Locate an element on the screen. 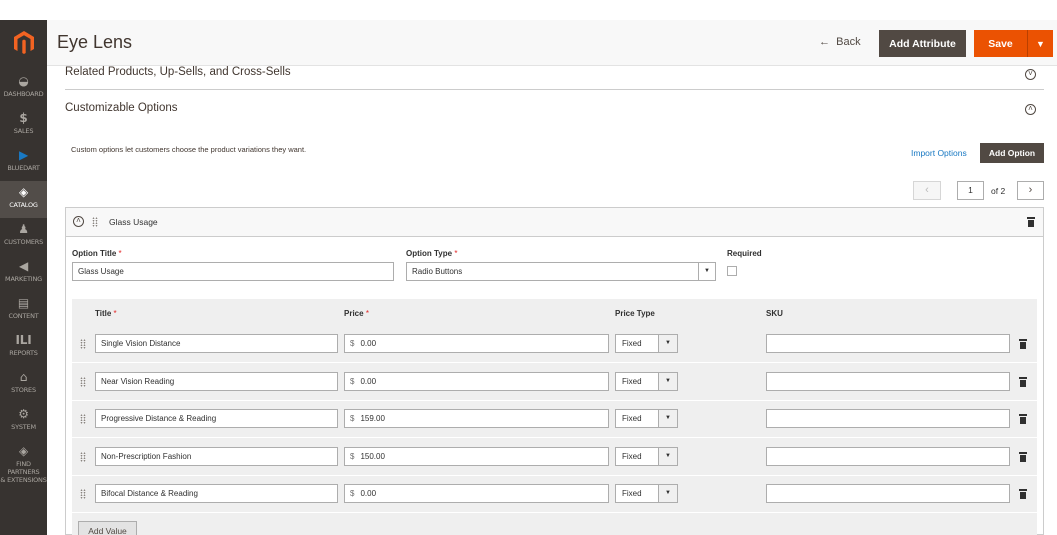 The height and width of the screenshot is (535, 1057). add-option-button: Add Option is located at coordinates (1012, 153).